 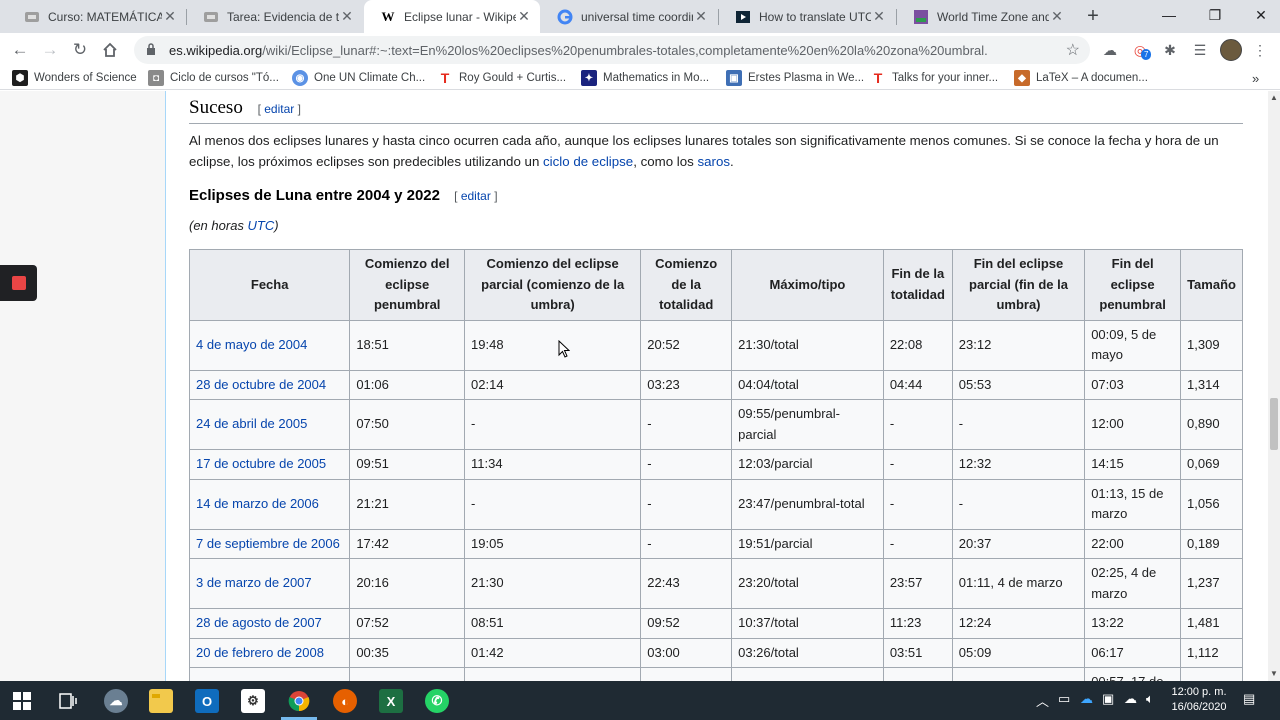 I want to click on back-arrow-icon: ←, so click(x=20, y=50).